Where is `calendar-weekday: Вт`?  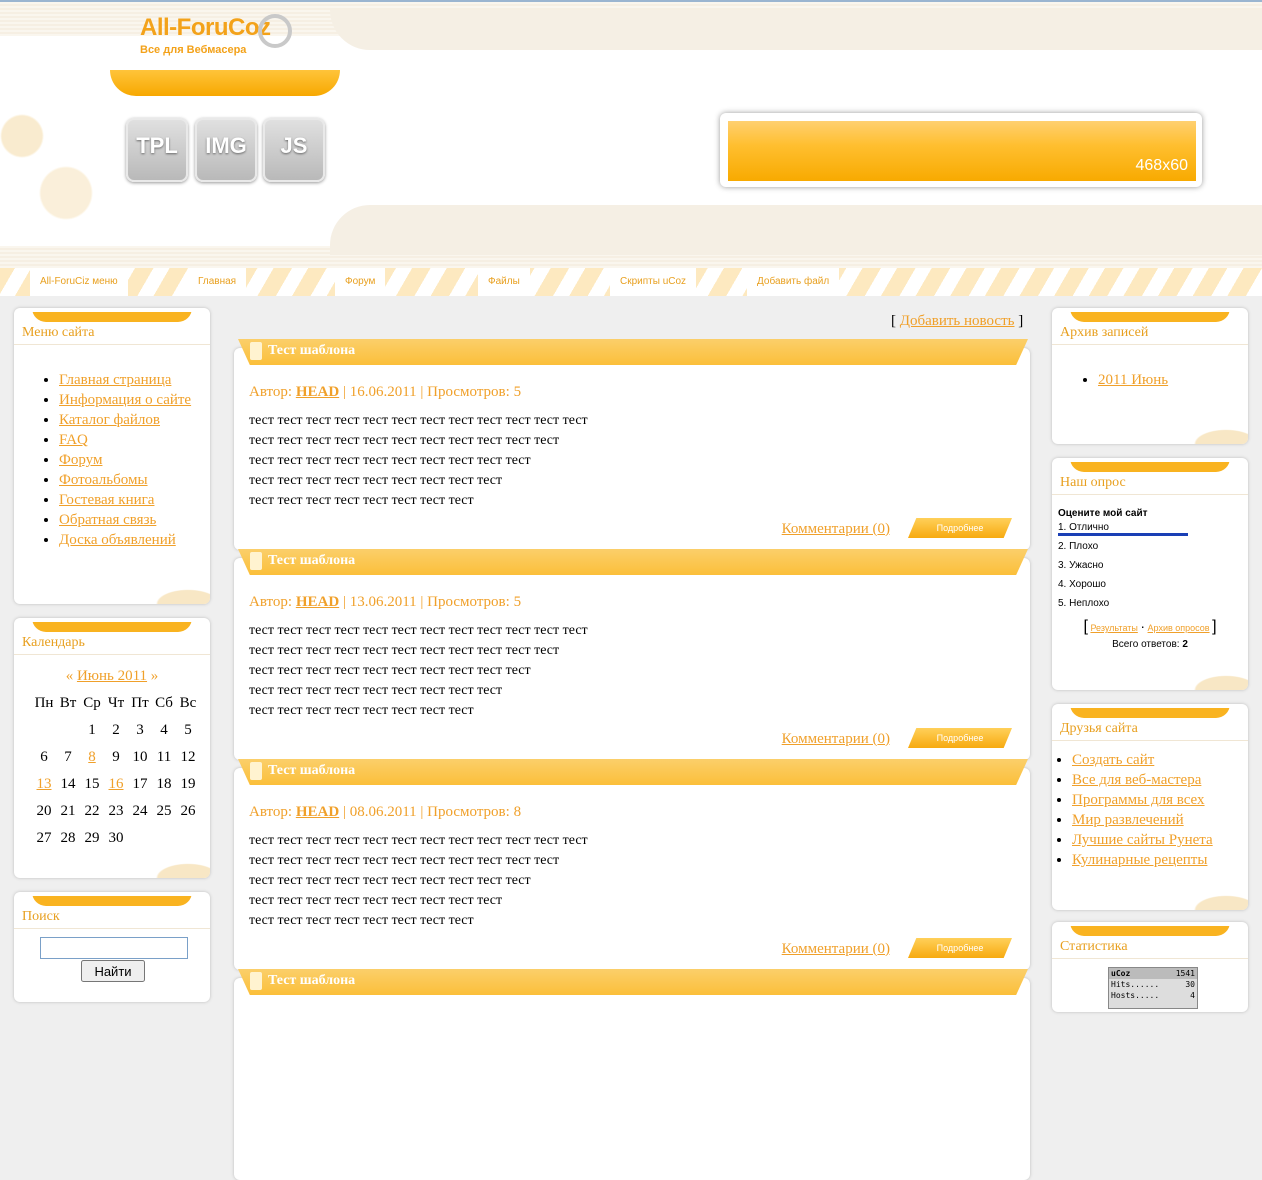
calendar-weekday: Вт is located at coordinates (68, 703).